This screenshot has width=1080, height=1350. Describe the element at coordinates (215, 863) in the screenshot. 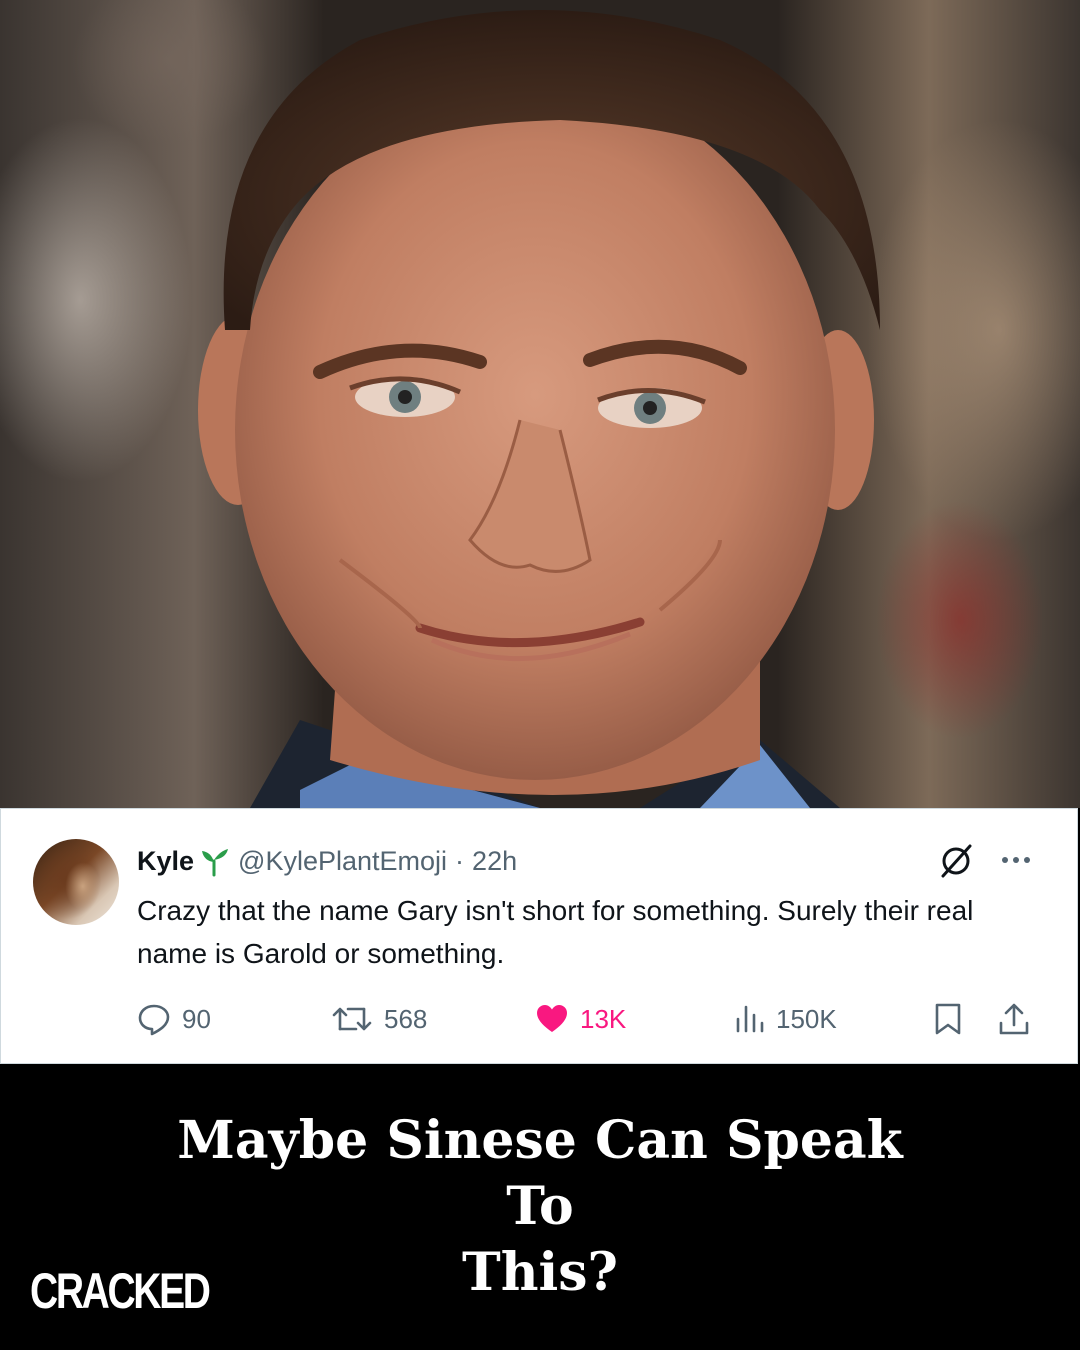

I see `sprout-icon` at that location.